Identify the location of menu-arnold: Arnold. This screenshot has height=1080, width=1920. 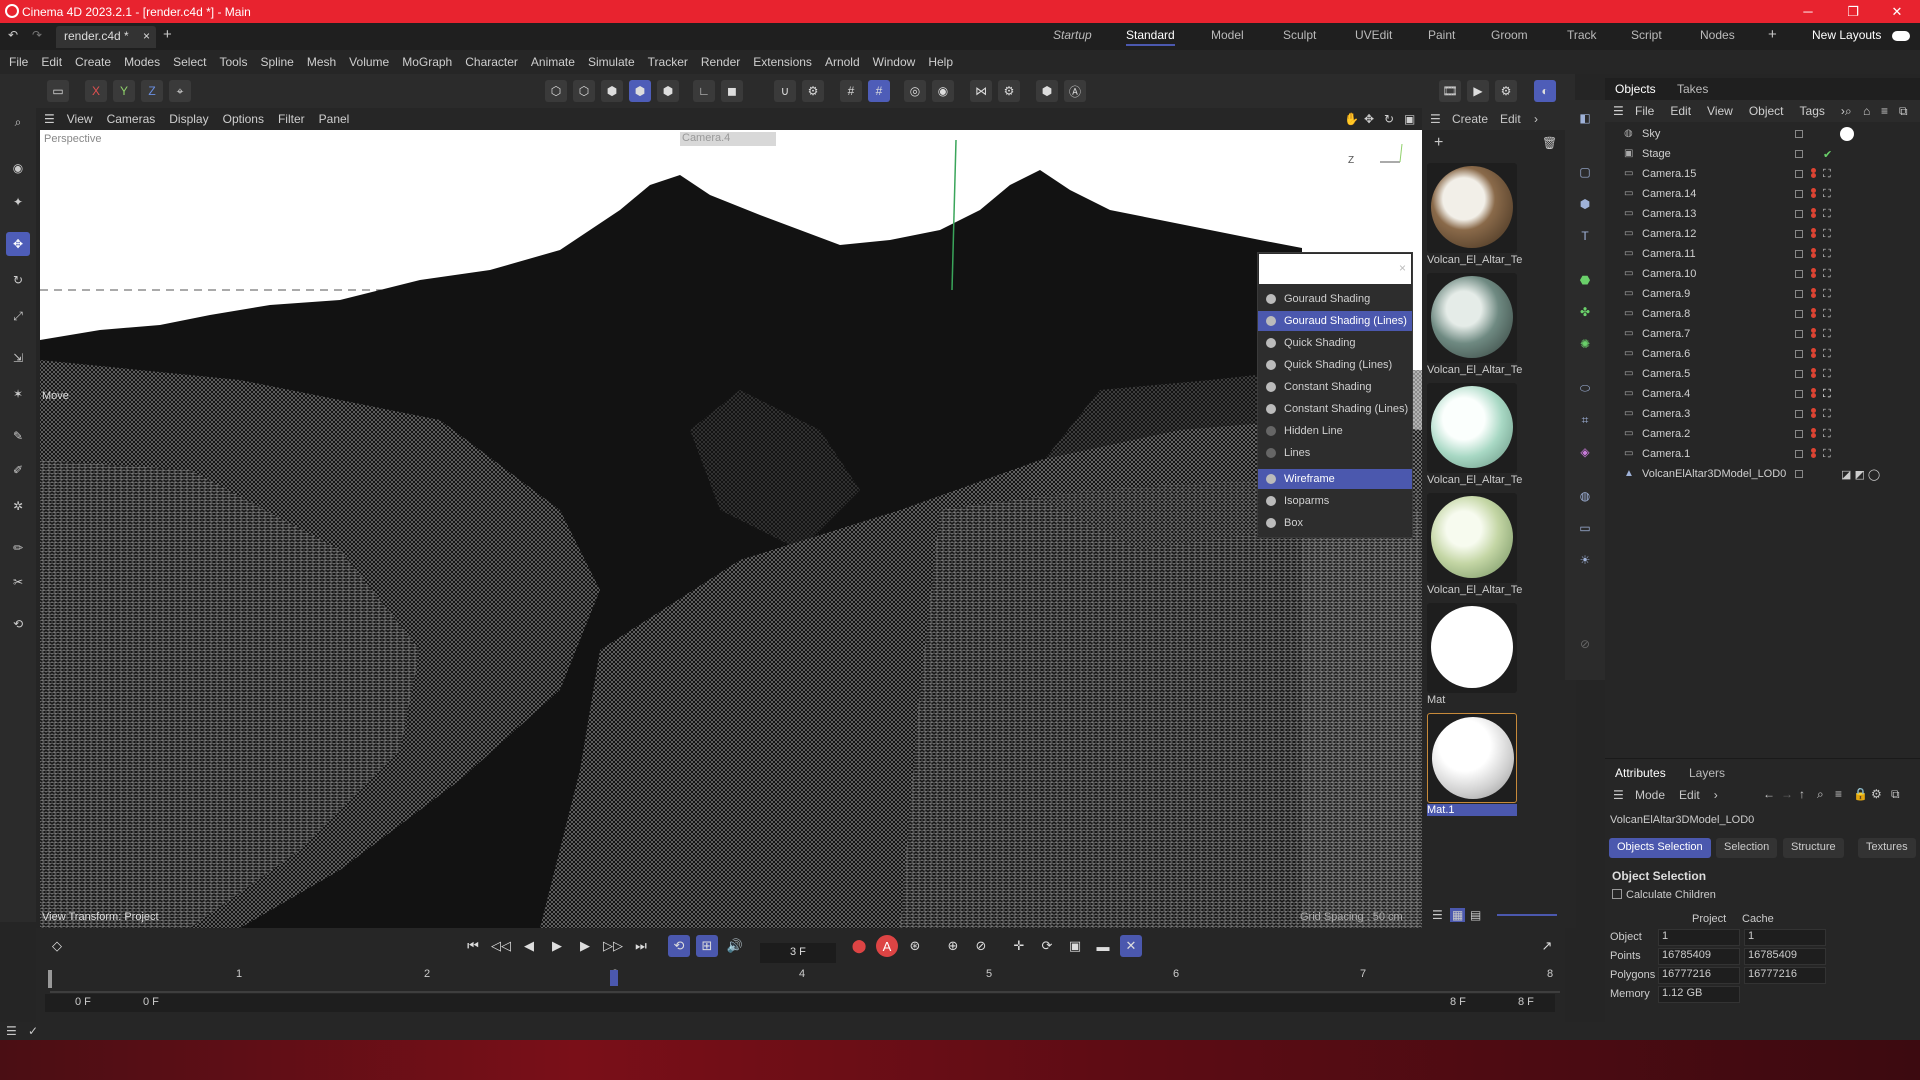
(842, 62).